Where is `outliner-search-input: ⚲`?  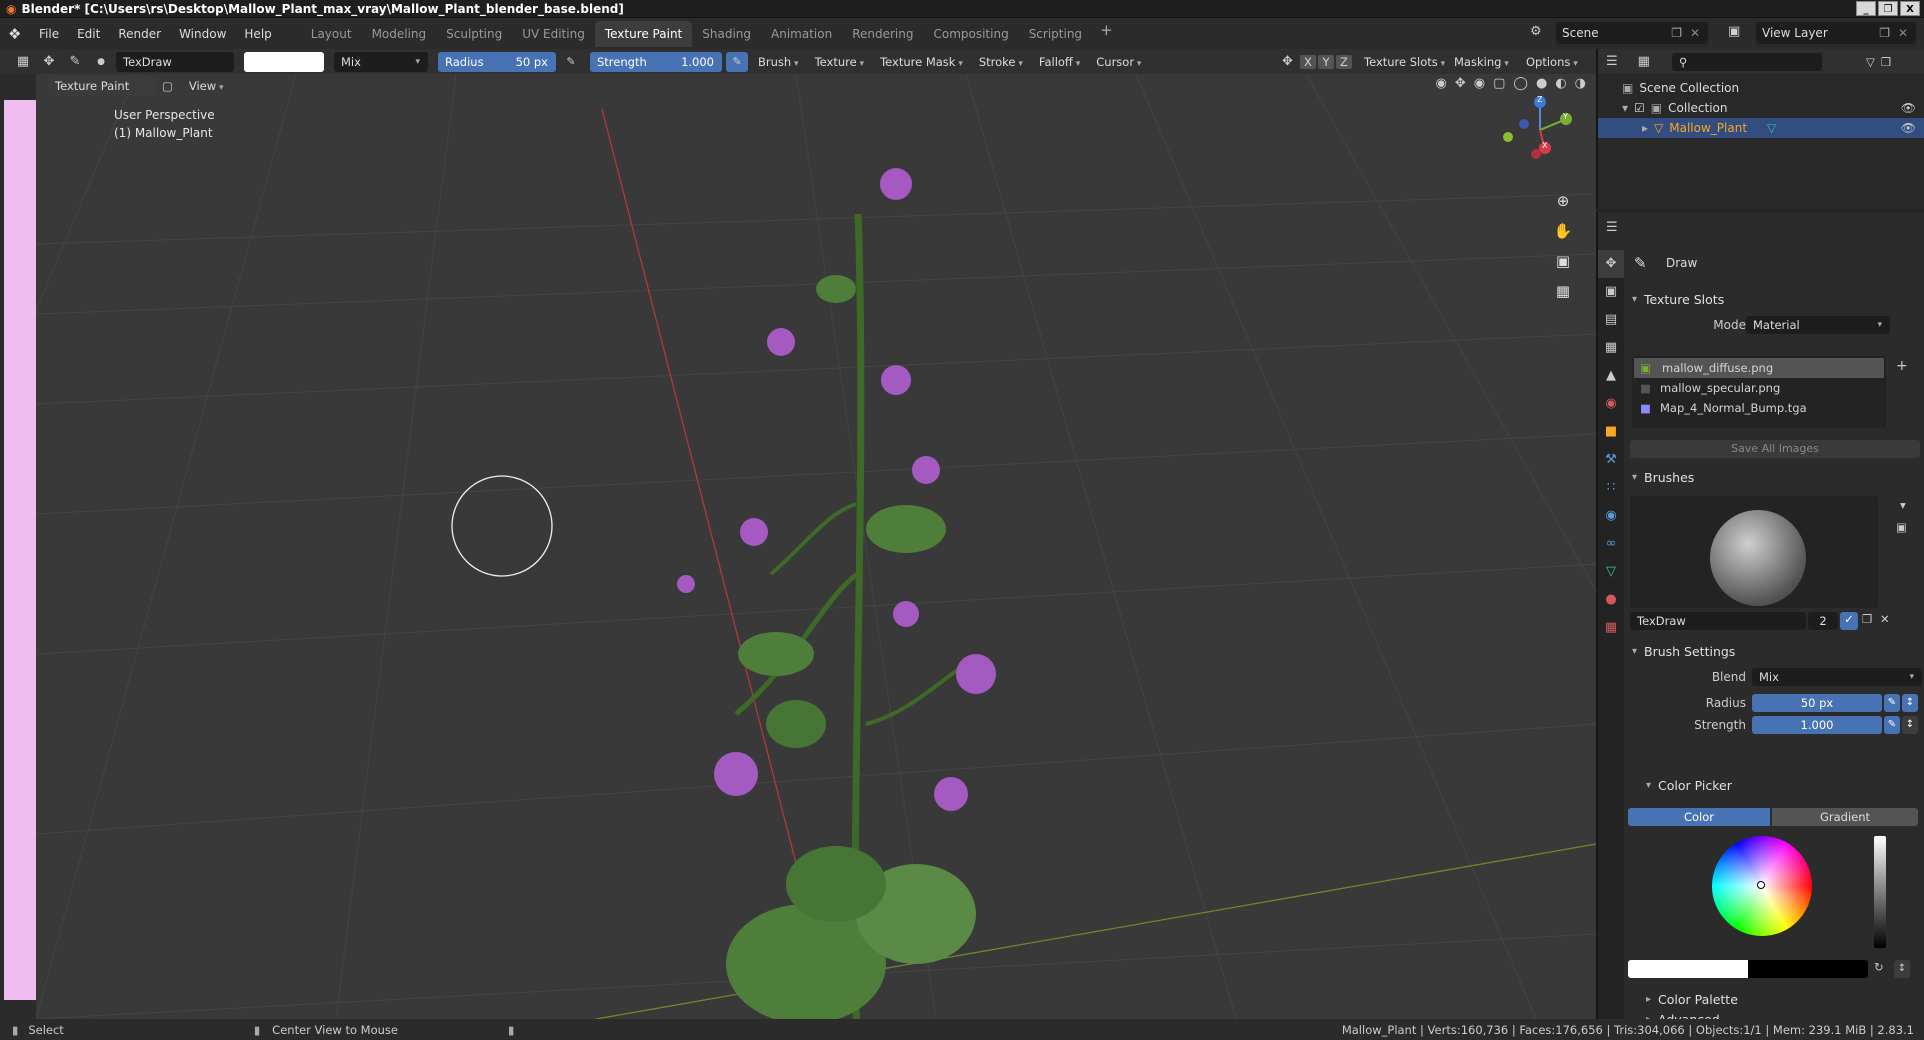
outliner-search-input: ⚲ is located at coordinates (1746, 61).